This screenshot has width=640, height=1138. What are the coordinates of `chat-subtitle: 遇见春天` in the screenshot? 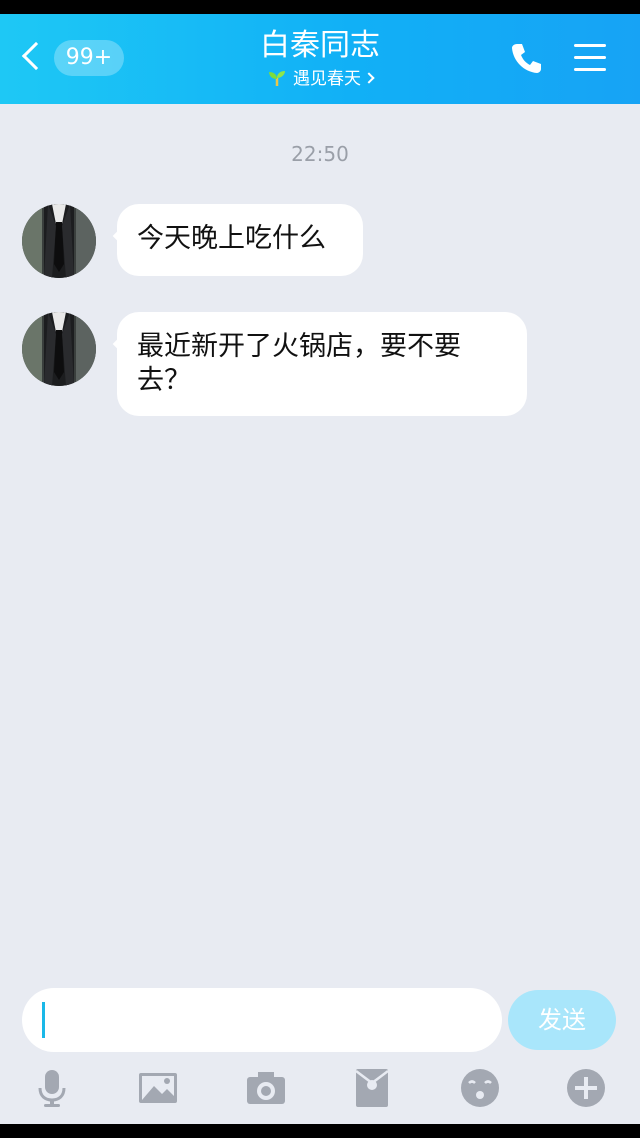 It's located at (320, 79).